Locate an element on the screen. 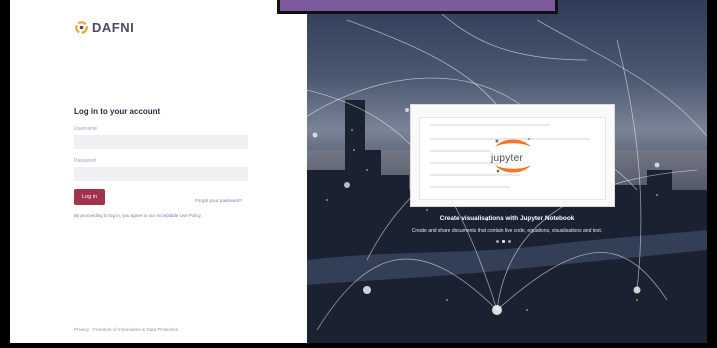 This screenshot has height=348, width=717. username-input is located at coordinates (161, 142).